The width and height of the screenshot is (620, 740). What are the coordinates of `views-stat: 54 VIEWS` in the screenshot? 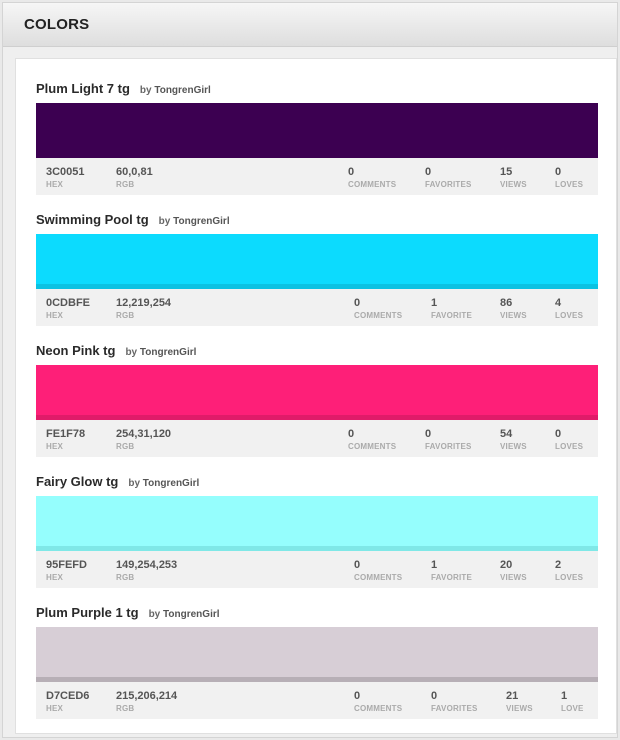 It's located at (513, 439).